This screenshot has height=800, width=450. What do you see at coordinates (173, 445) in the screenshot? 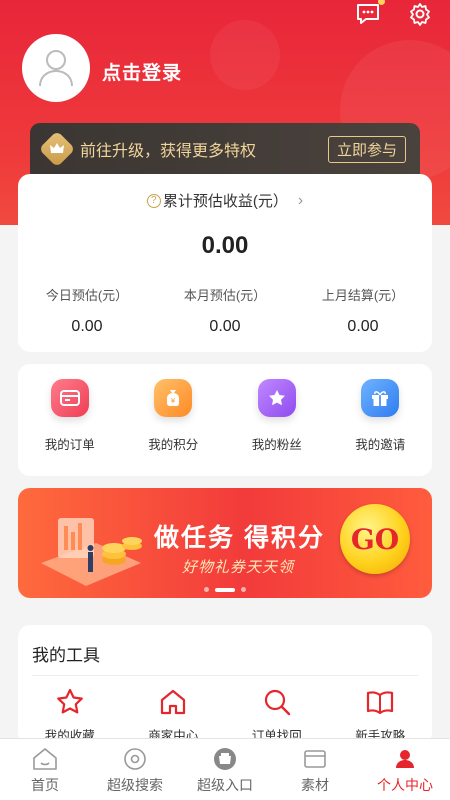
I see `quick-link-label: 我的积分` at bounding box center [173, 445].